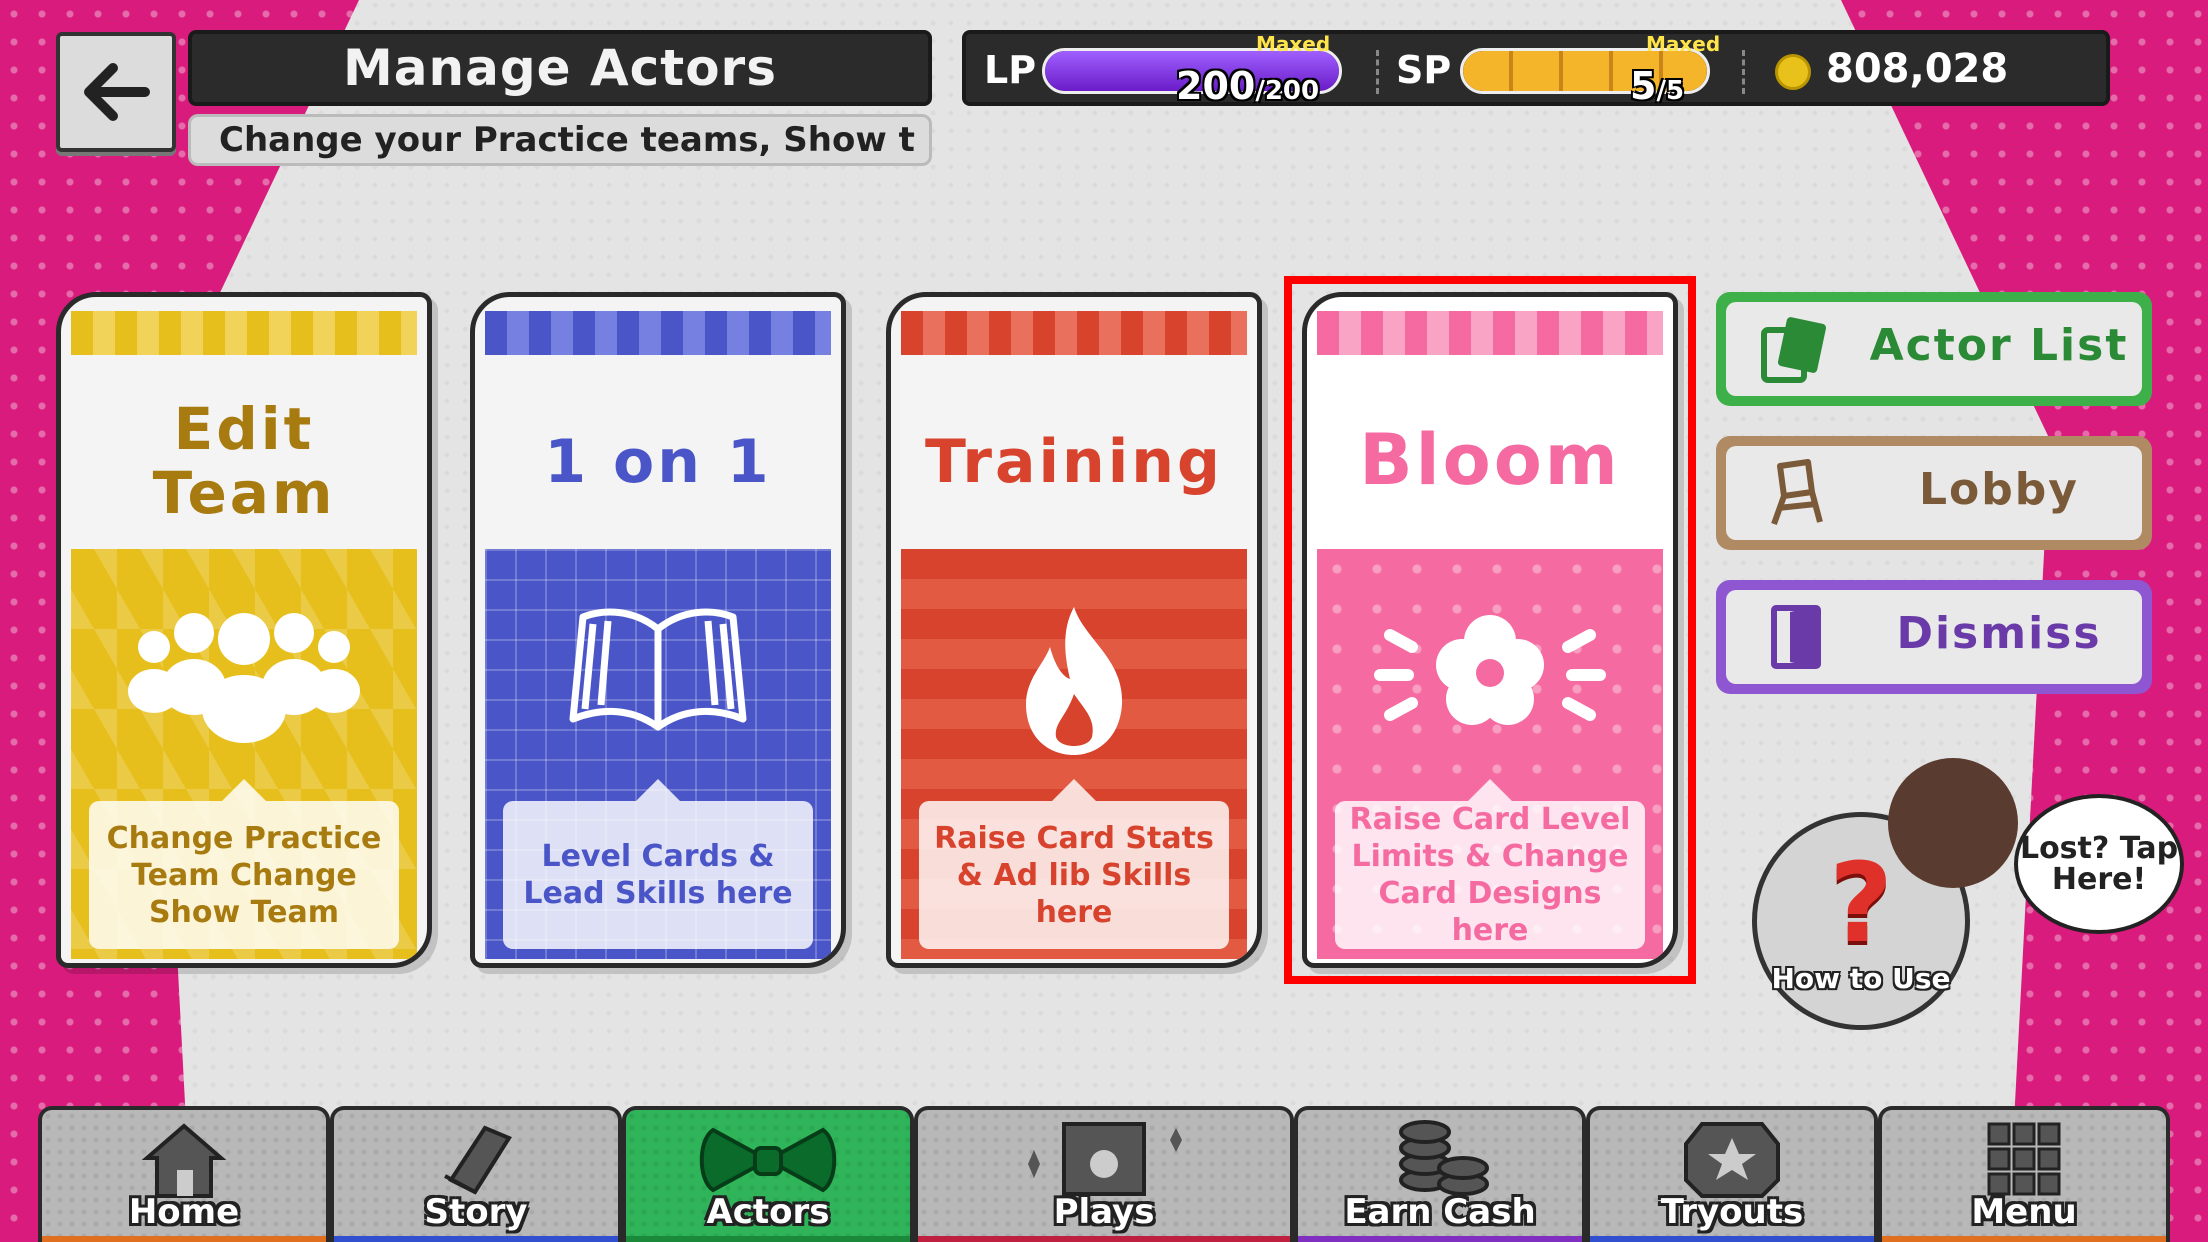 The image size is (2208, 1242). I want to click on highlight-box, so click(1490, 630).